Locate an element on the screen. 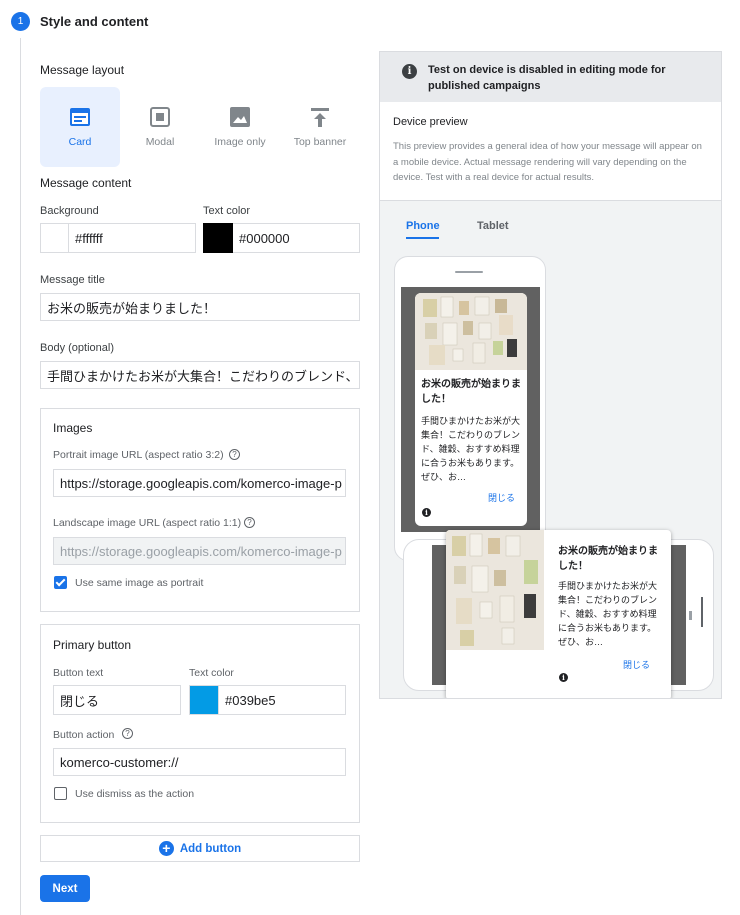  device-preview-title: Device preview is located at coordinates (430, 122).